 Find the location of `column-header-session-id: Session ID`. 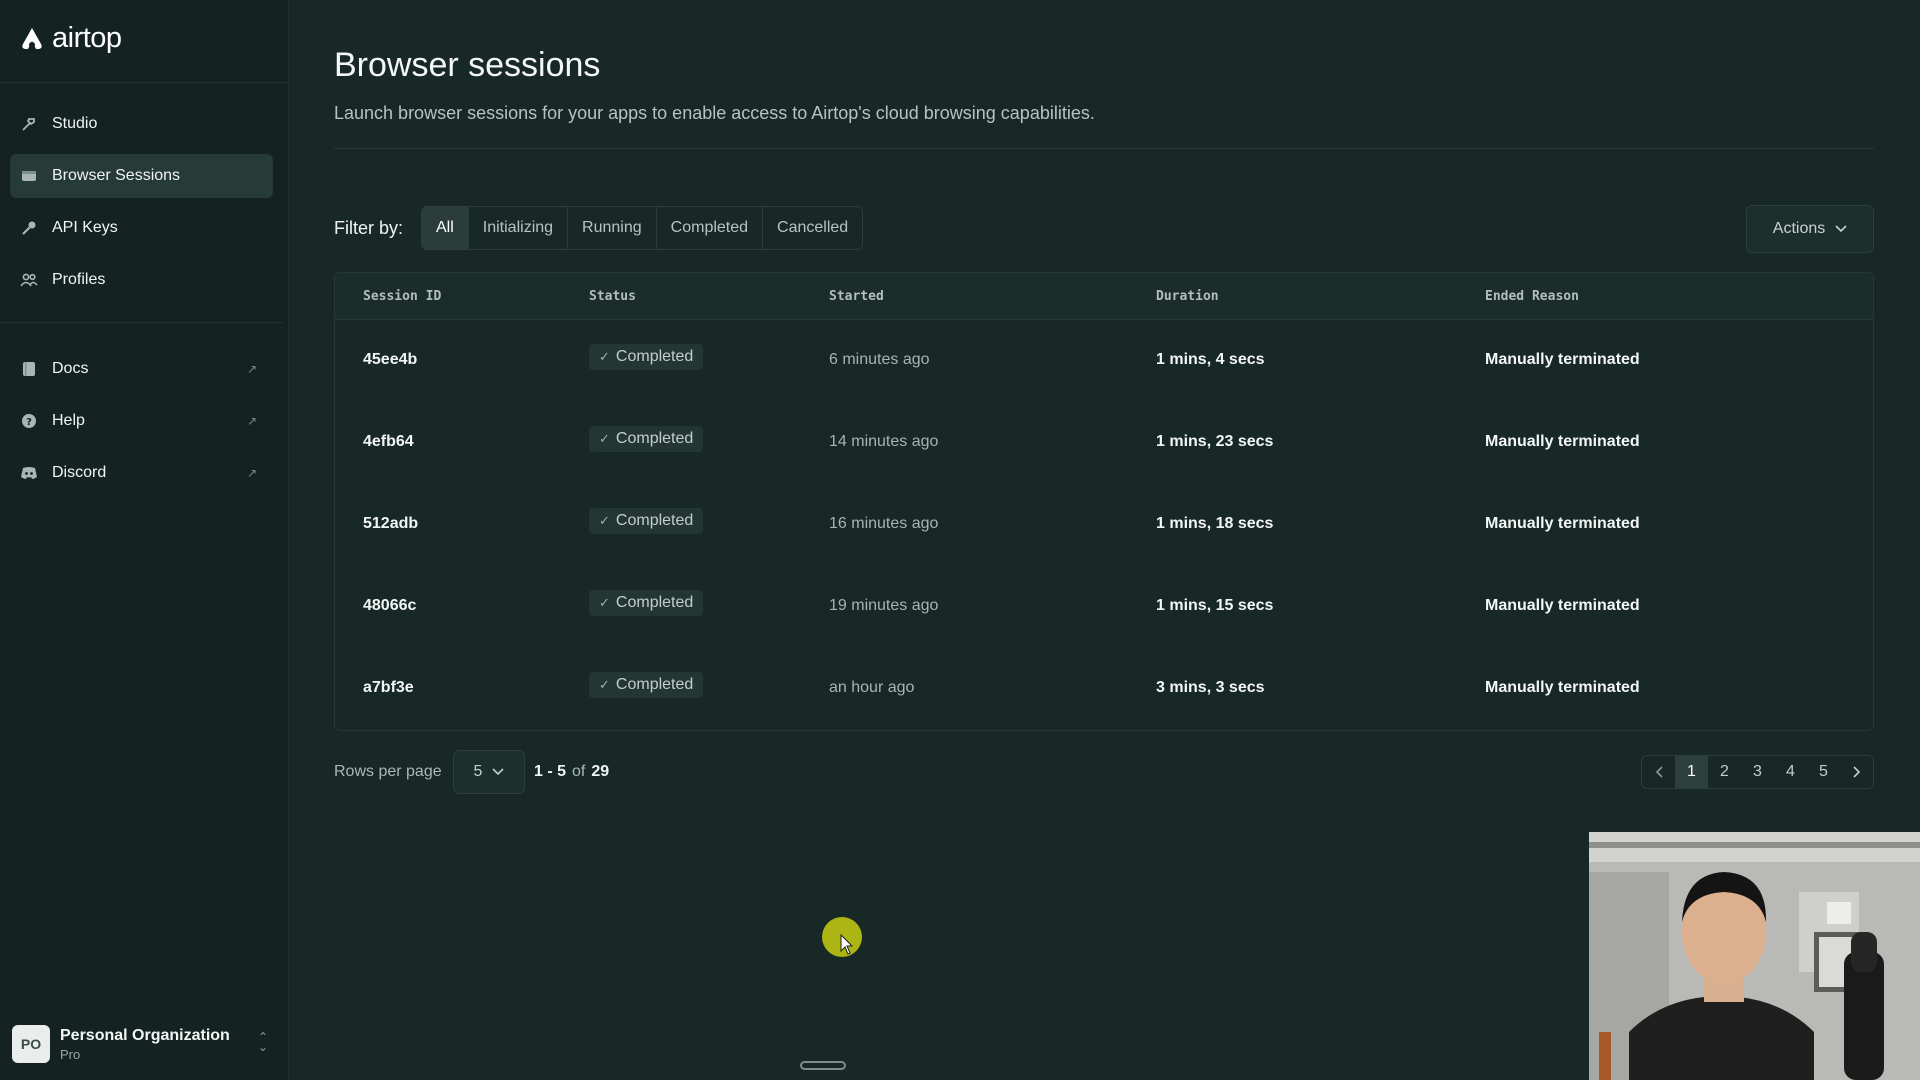

column-header-session-id: Session ID is located at coordinates (402, 296).